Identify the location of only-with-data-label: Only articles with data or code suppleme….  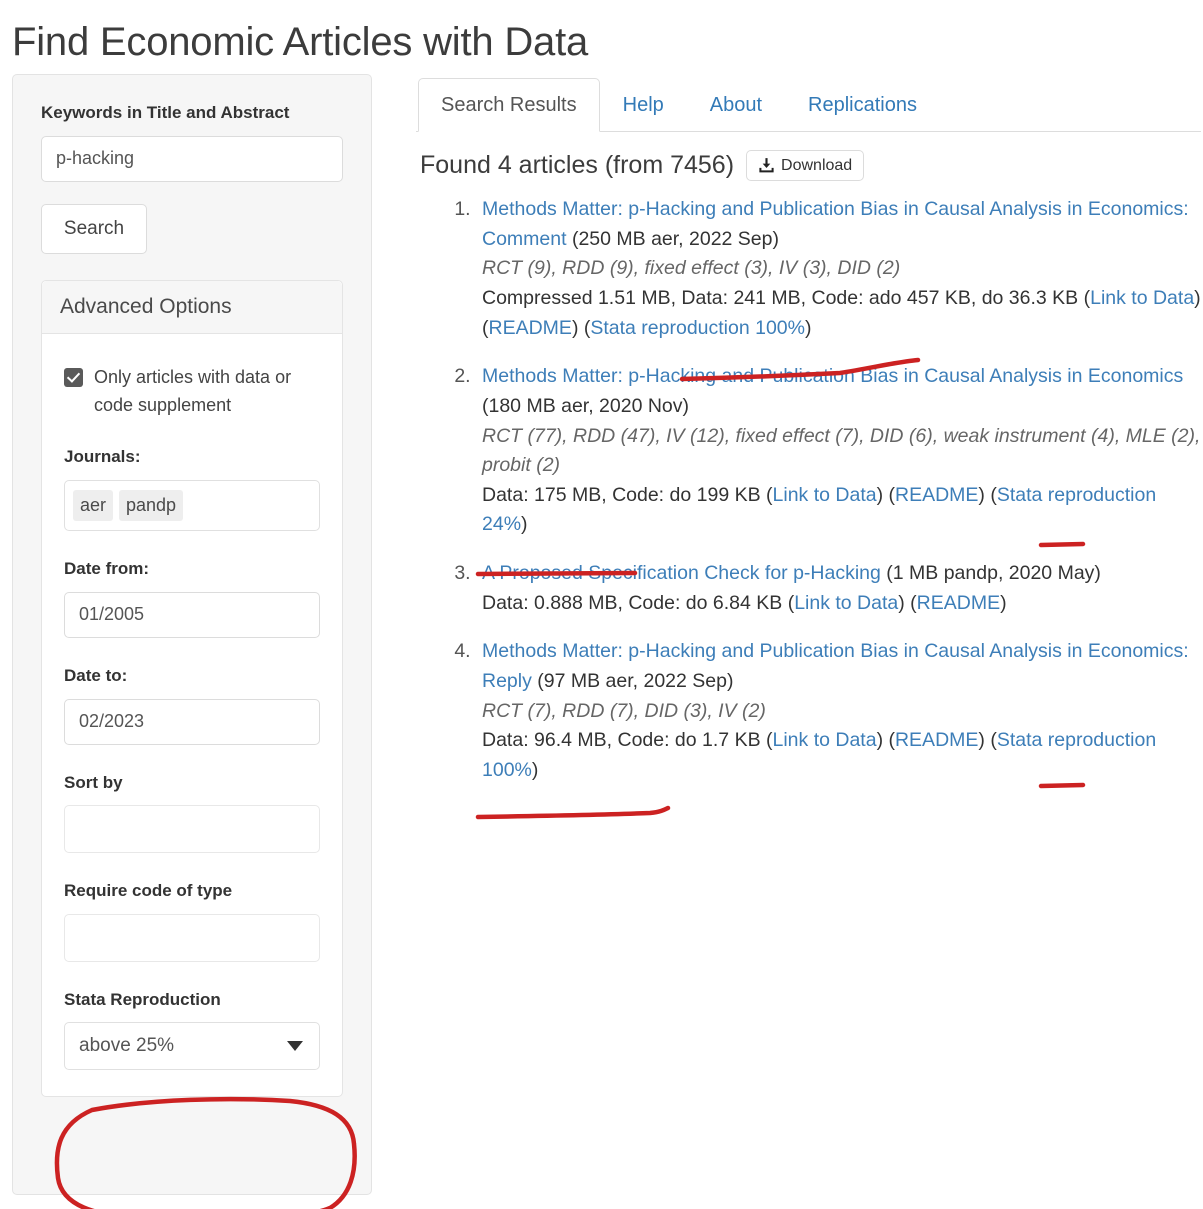
(193, 390).